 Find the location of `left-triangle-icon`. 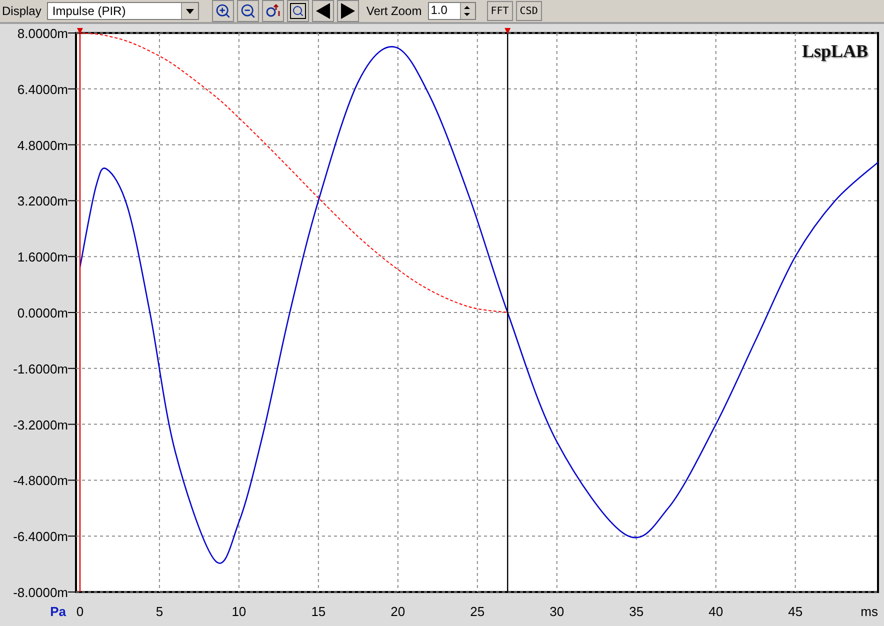

left-triangle-icon is located at coordinates (323, 11).